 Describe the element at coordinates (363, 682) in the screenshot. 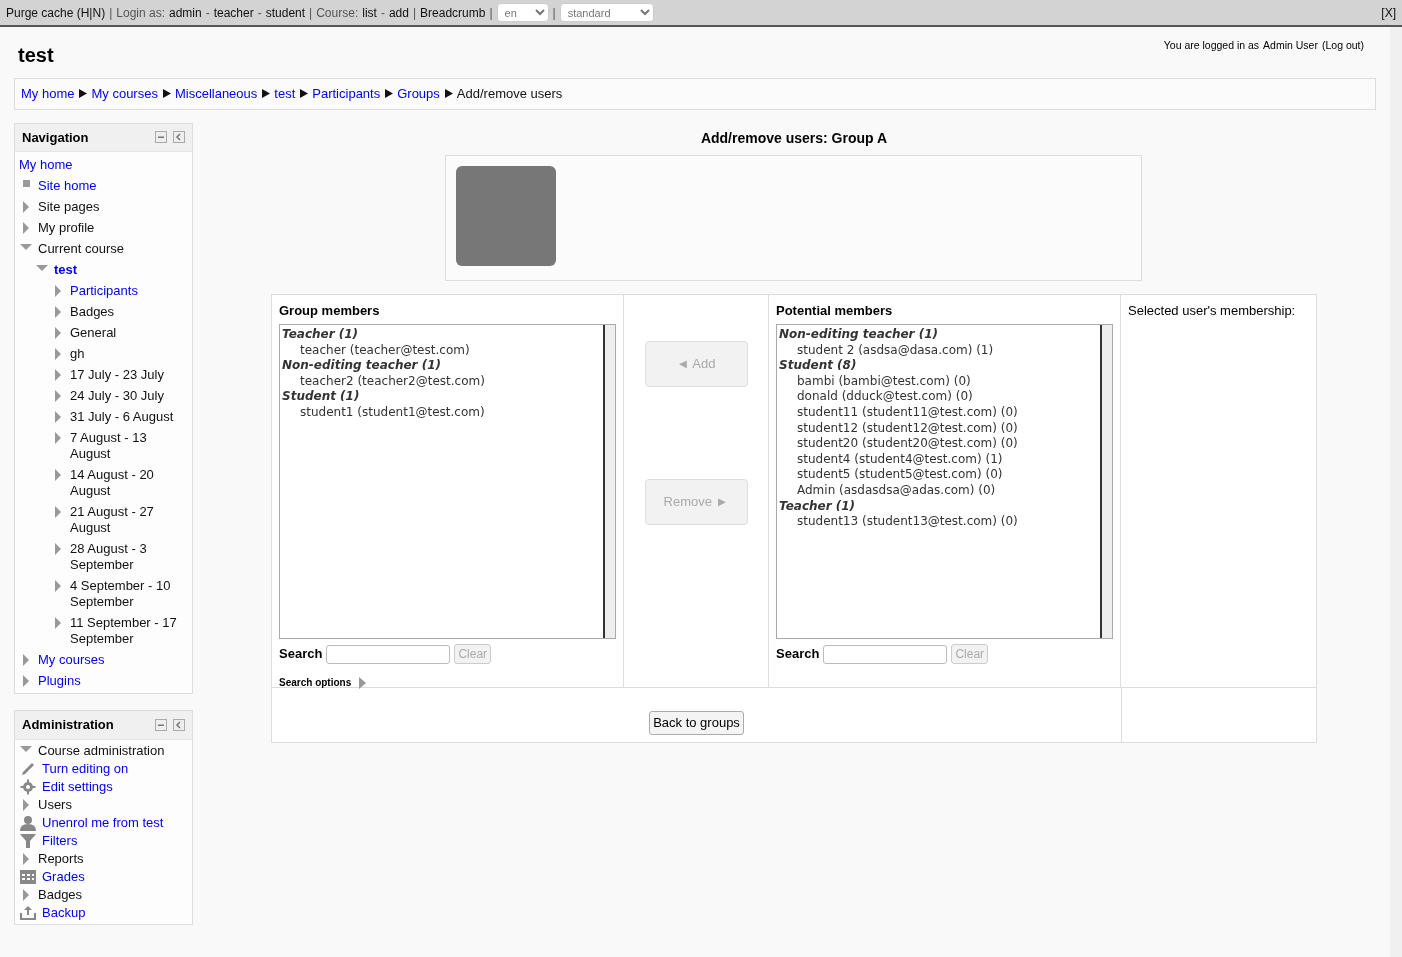

I see `collapsed-arrow-icon` at that location.